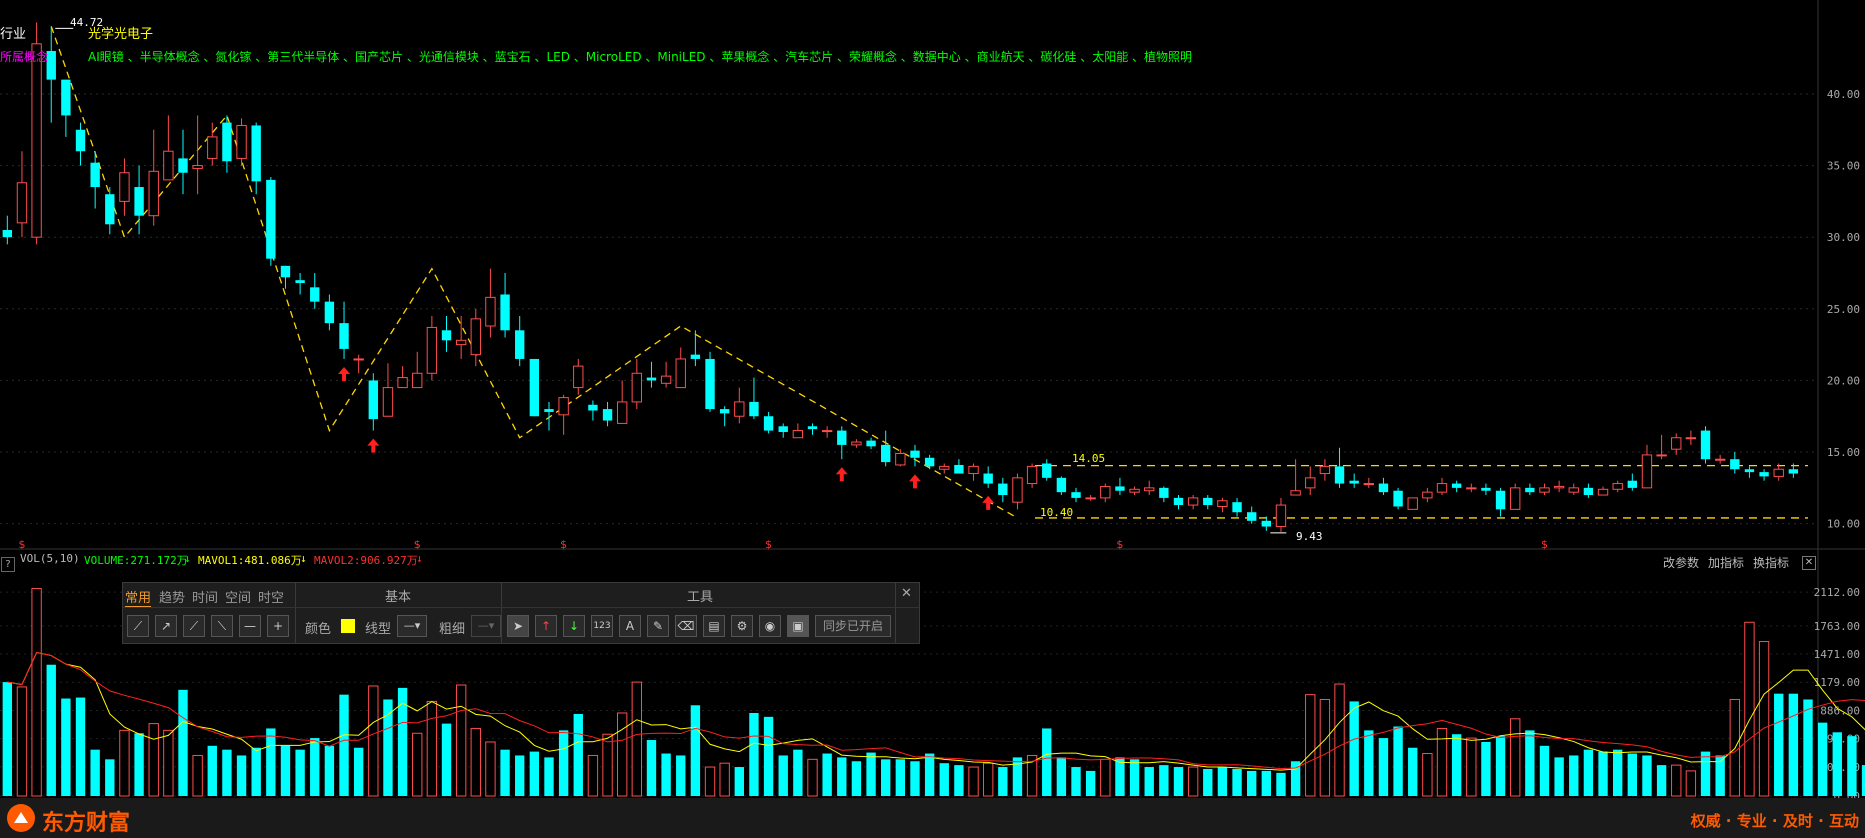  What do you see at coordinates (518, 626) in the screenshot?
I see `pointer-icon: ➤` at bounding box center [518, 626].